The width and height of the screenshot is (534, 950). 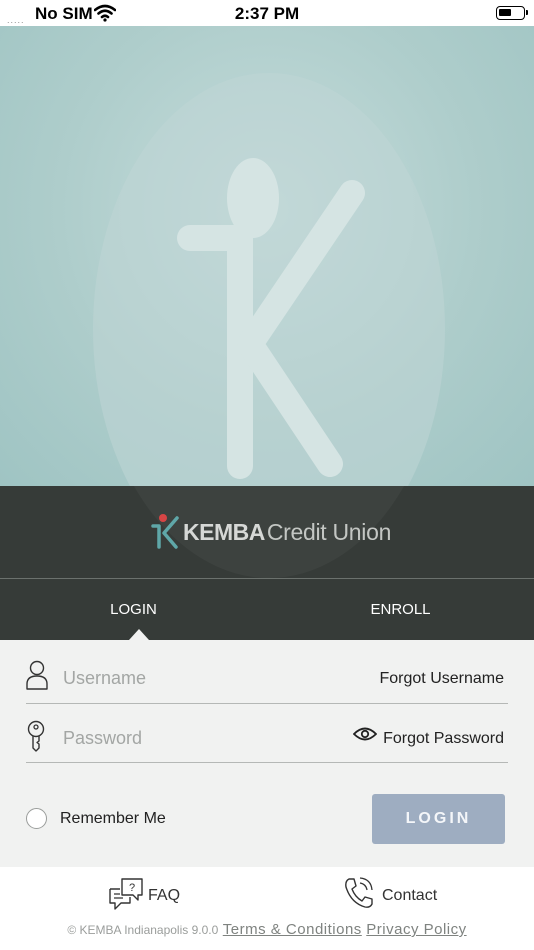 What do you see at coordinates (329, 532) in the screenshot?
I see `brand-name-light: Credit Union` at bounding box center [329, 532].